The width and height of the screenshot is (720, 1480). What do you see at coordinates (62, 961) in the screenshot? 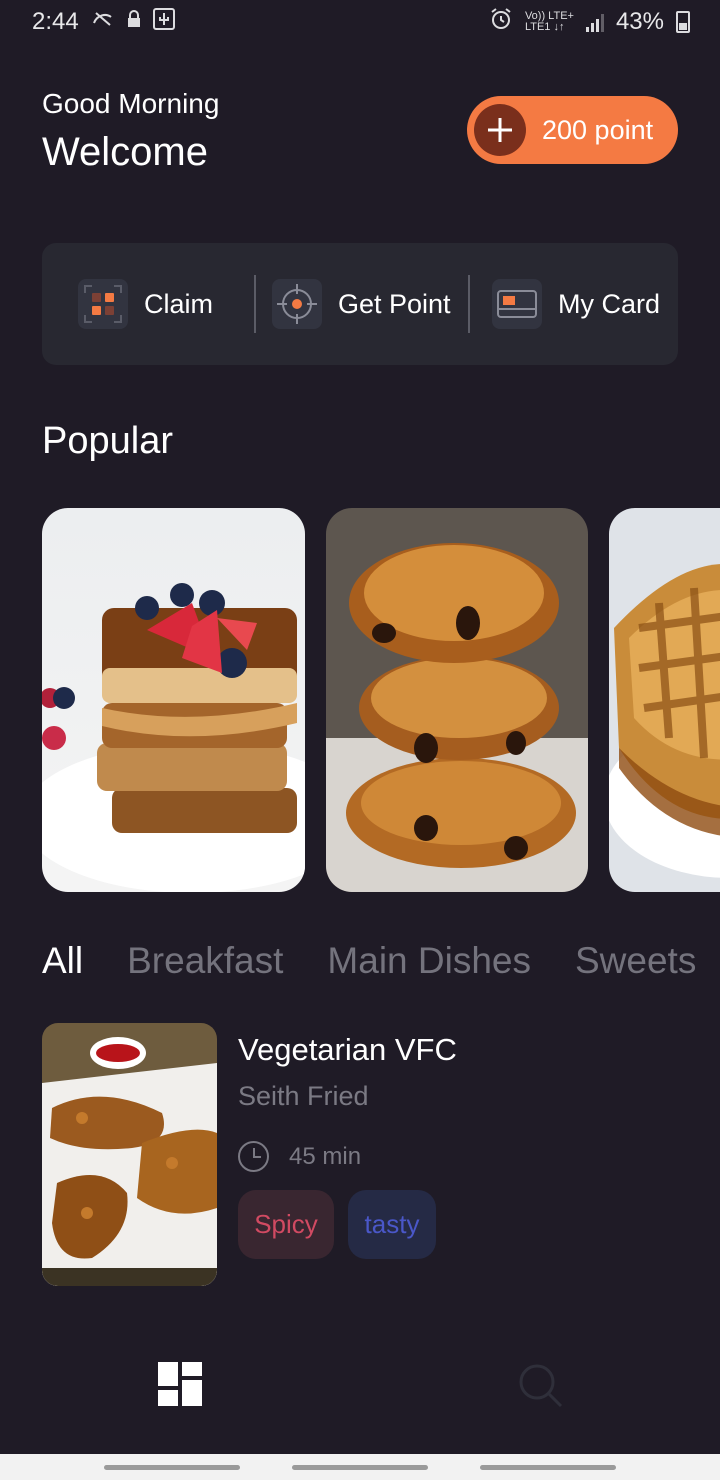
I see `tab-all: All` at bounding box center [62, 961].